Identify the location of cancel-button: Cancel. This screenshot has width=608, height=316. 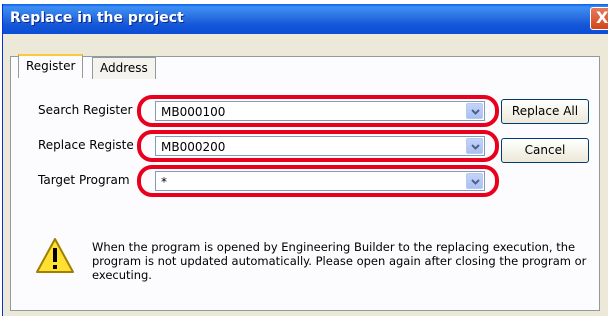
(545, 150).